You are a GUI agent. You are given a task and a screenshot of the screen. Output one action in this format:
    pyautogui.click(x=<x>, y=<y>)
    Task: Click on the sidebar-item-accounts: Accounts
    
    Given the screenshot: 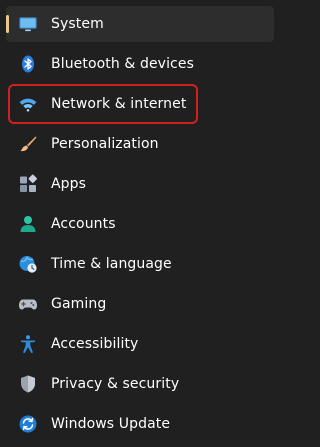 What is the action you would take?
    pyautogui.click(x=140, y=224)
    